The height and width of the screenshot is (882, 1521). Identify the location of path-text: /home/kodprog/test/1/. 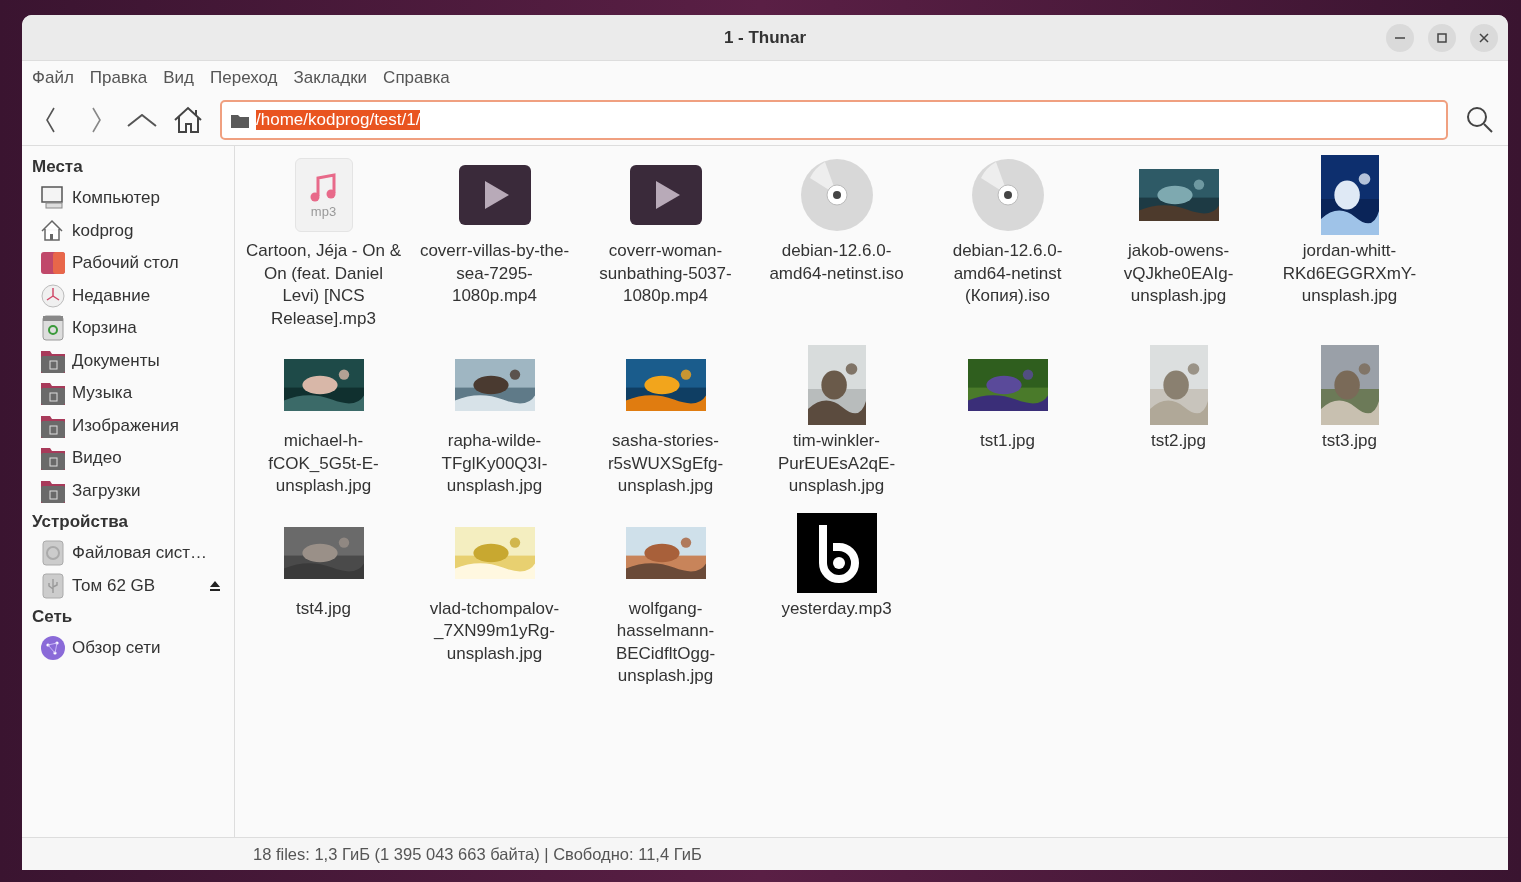
(338, 120).